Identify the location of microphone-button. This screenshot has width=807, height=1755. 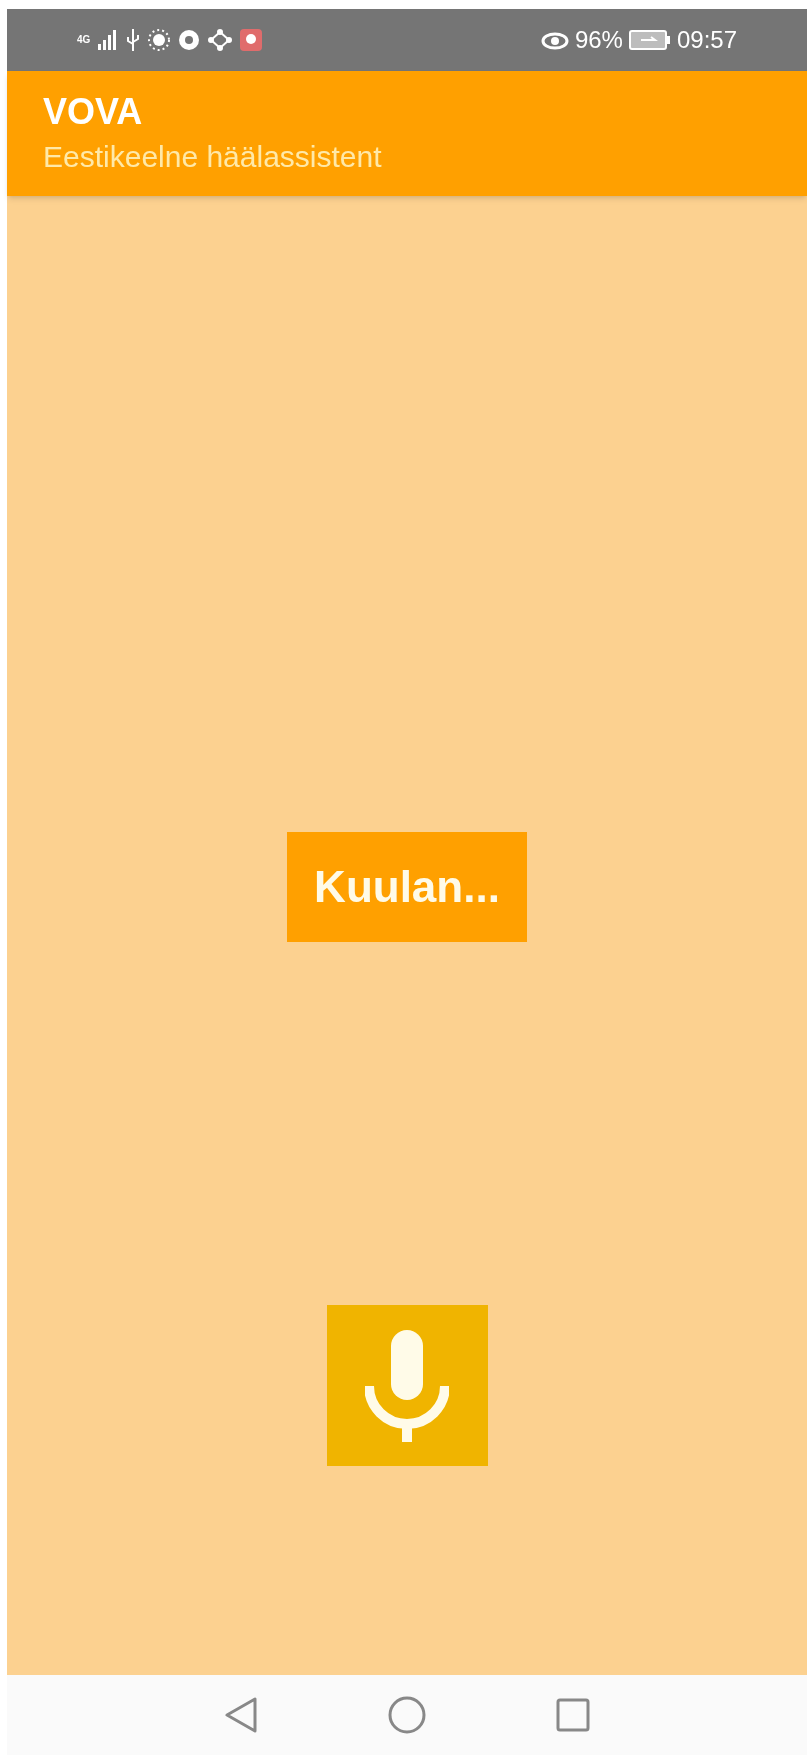
(407, 1385).